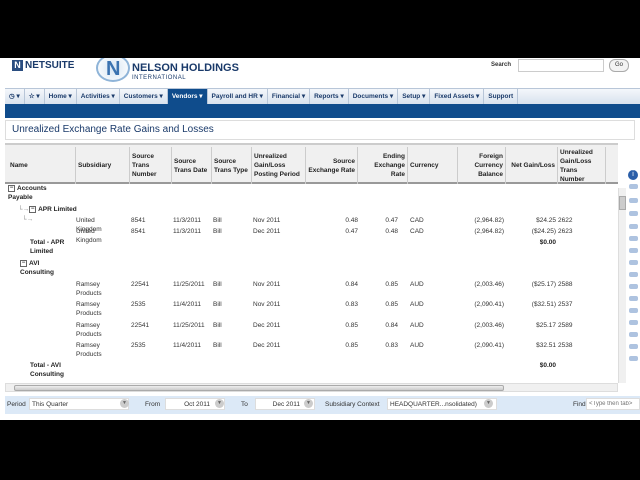 This screenshot has height=480, width=640. What do you see at coordinates (159, 78) in the screenshot?
I see `company-subname: INTERNATIONAL` at bounding box center [159, 78].